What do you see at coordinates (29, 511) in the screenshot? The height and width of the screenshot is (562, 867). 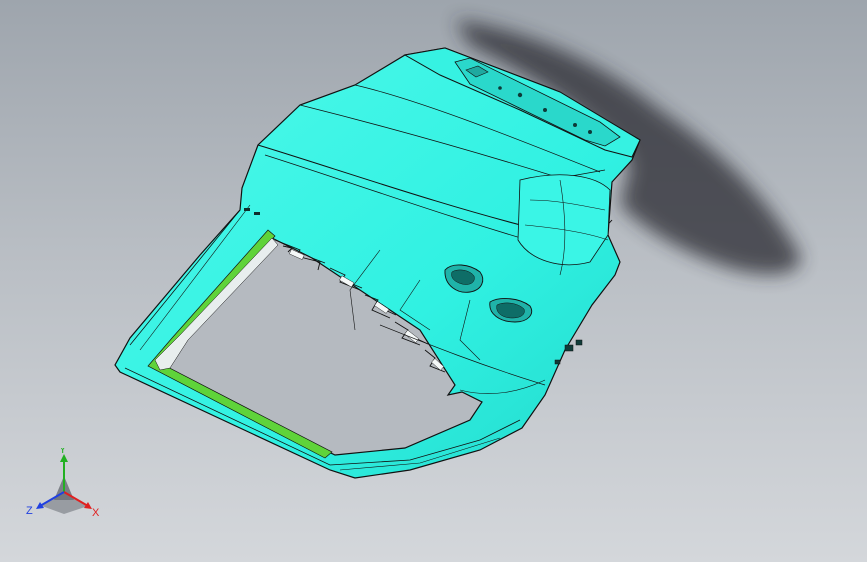 I see `z-axis-label: Z` at bounding box center [29, 511].